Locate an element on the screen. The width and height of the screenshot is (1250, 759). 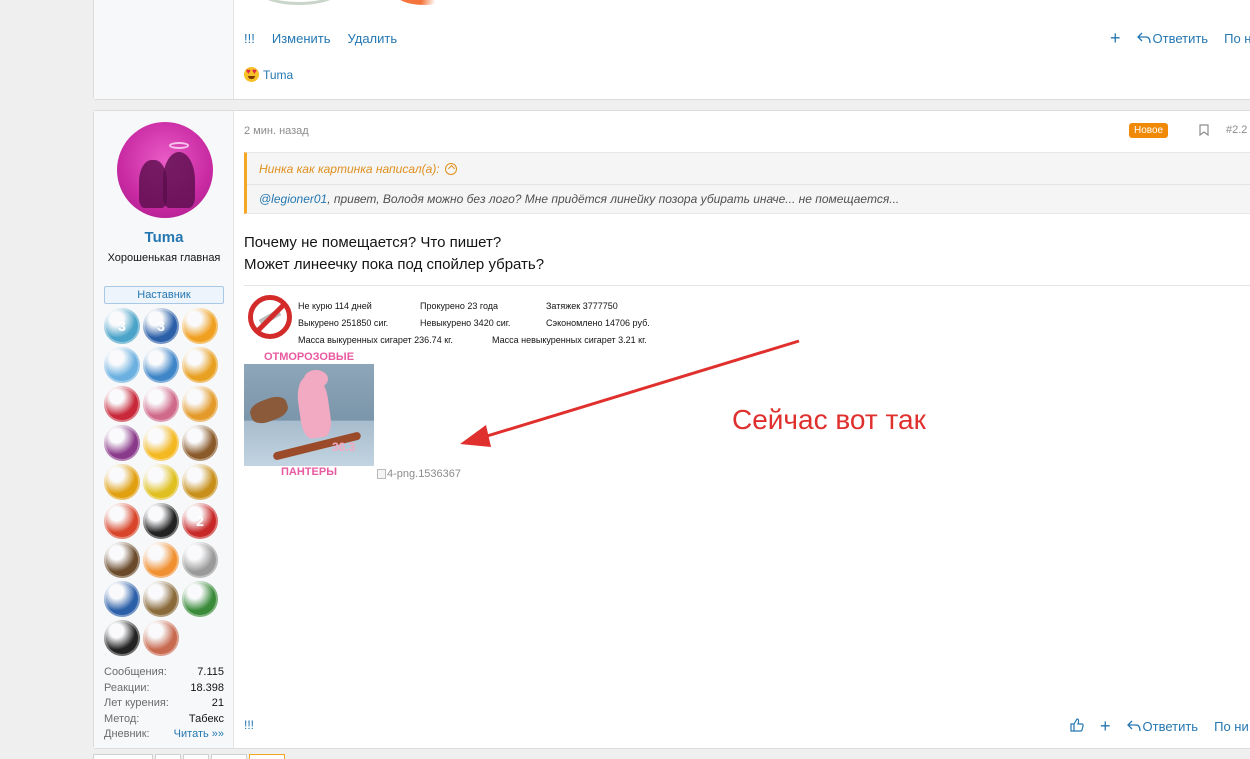
previous-post-actions: !!! Изменить Удалить is located at coordinates (329, 38).